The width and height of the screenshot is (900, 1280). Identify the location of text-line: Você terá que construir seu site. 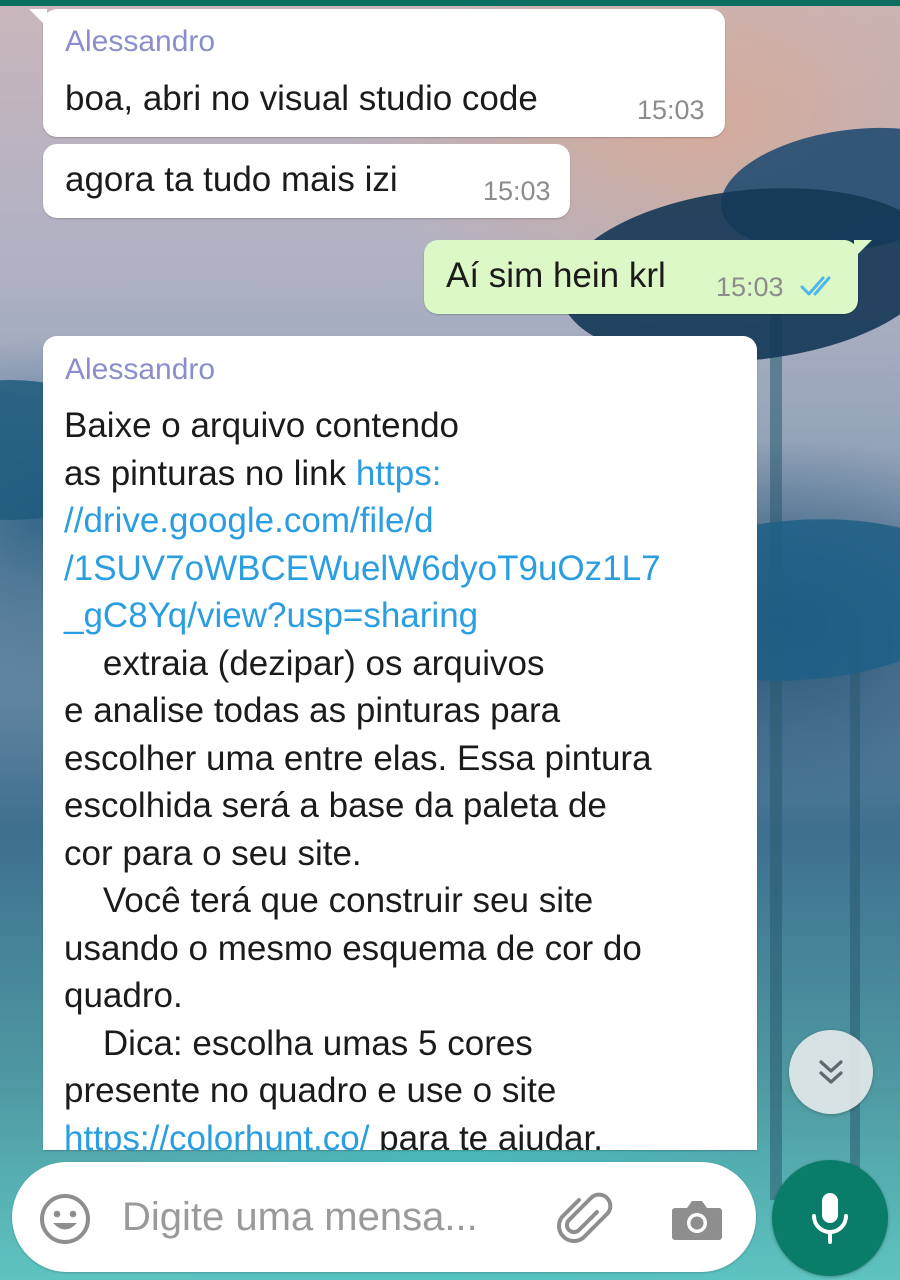
(329, 900).